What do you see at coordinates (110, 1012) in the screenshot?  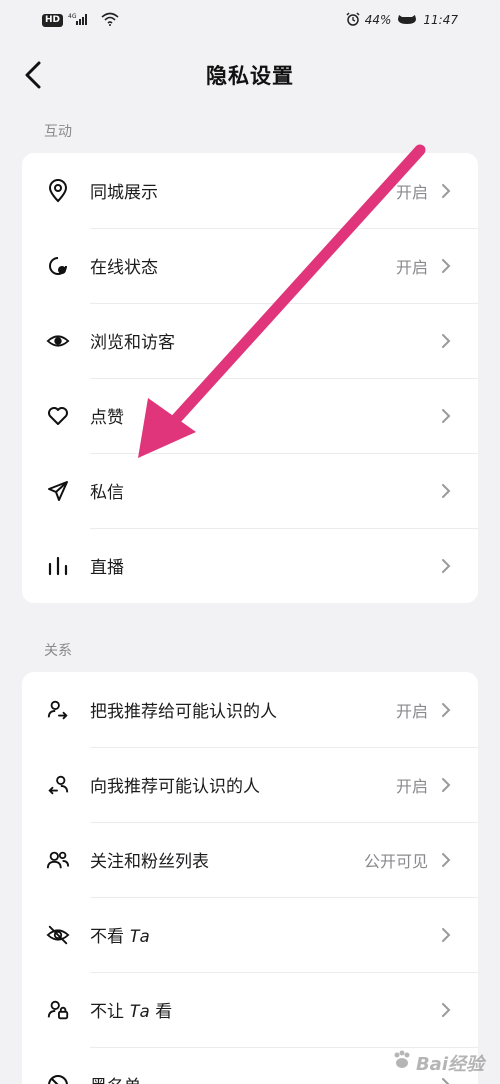 I see `row-label-prefix: 不让` at bounding box center [110, 1012].